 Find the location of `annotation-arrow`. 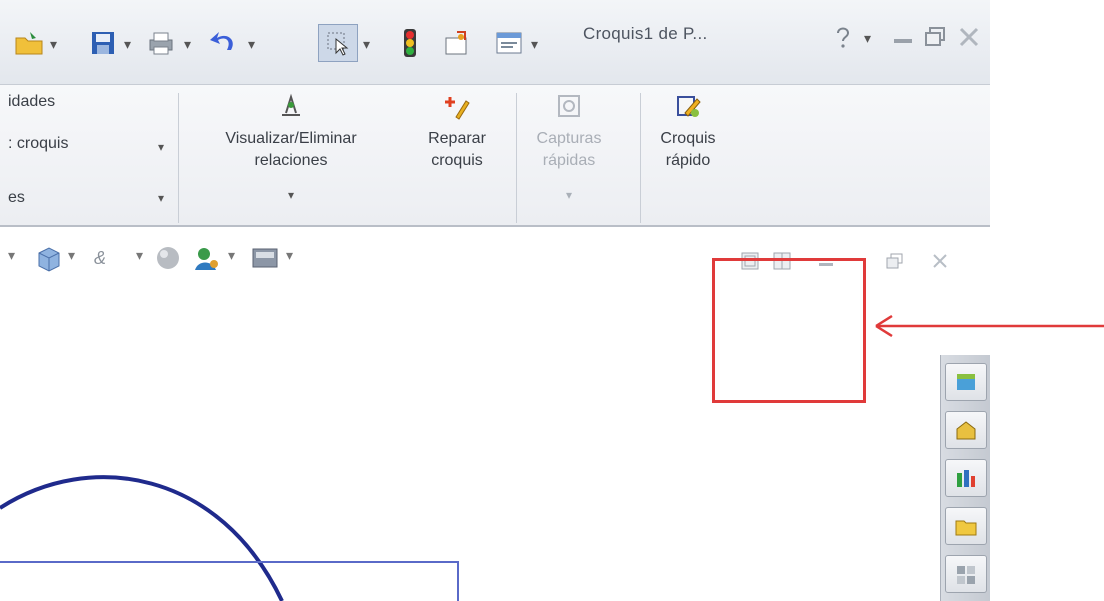

annotation-arrow is located at coordinates (989, 326).